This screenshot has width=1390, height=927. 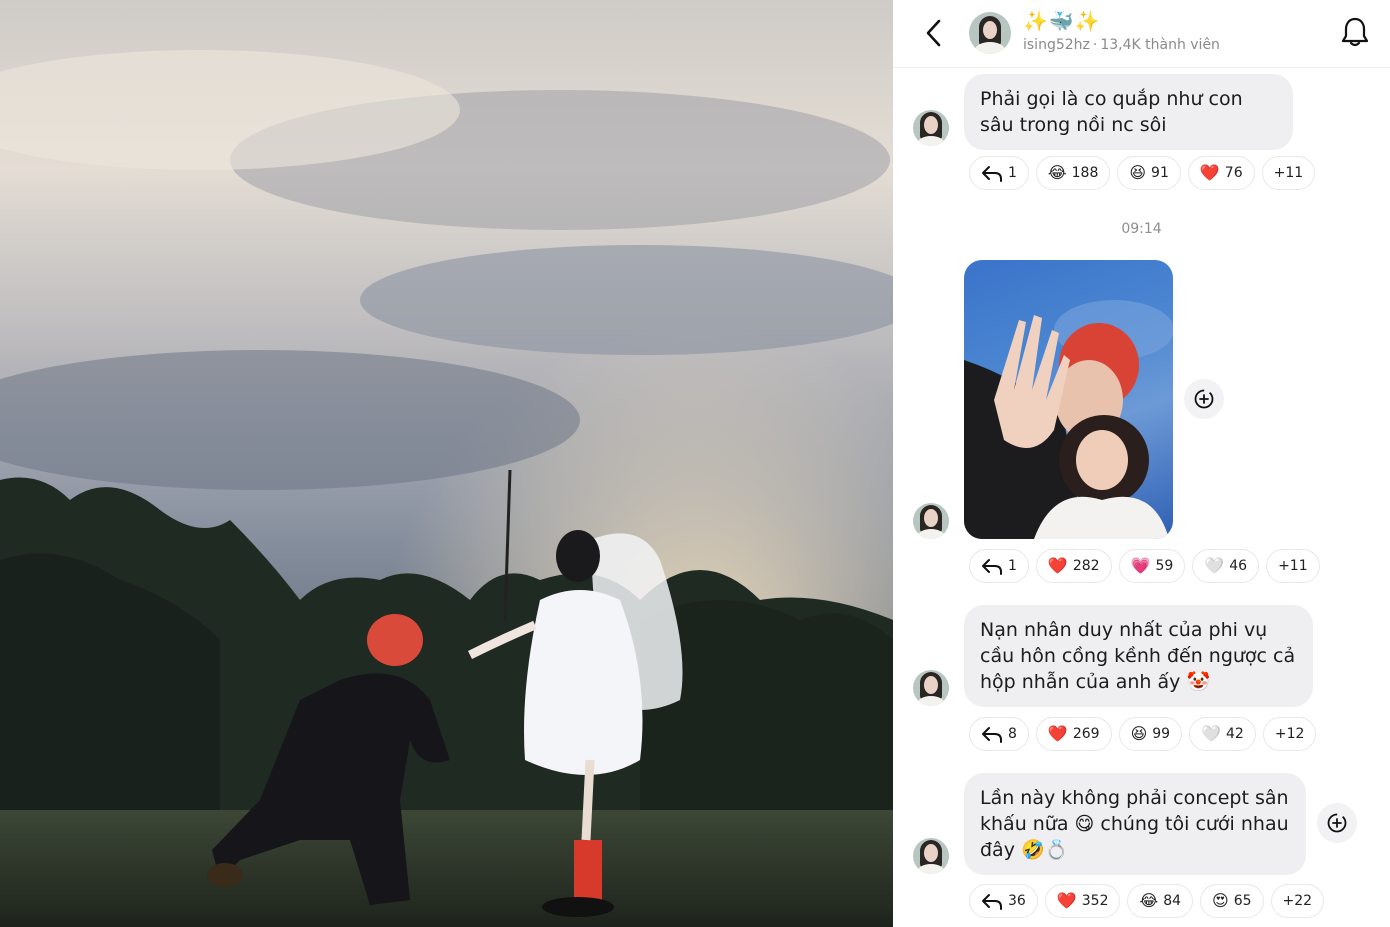 What do you see at coordinates (990, 33) in the screenshot?
I see `channel-avatar` at bounding box center [990, 33].